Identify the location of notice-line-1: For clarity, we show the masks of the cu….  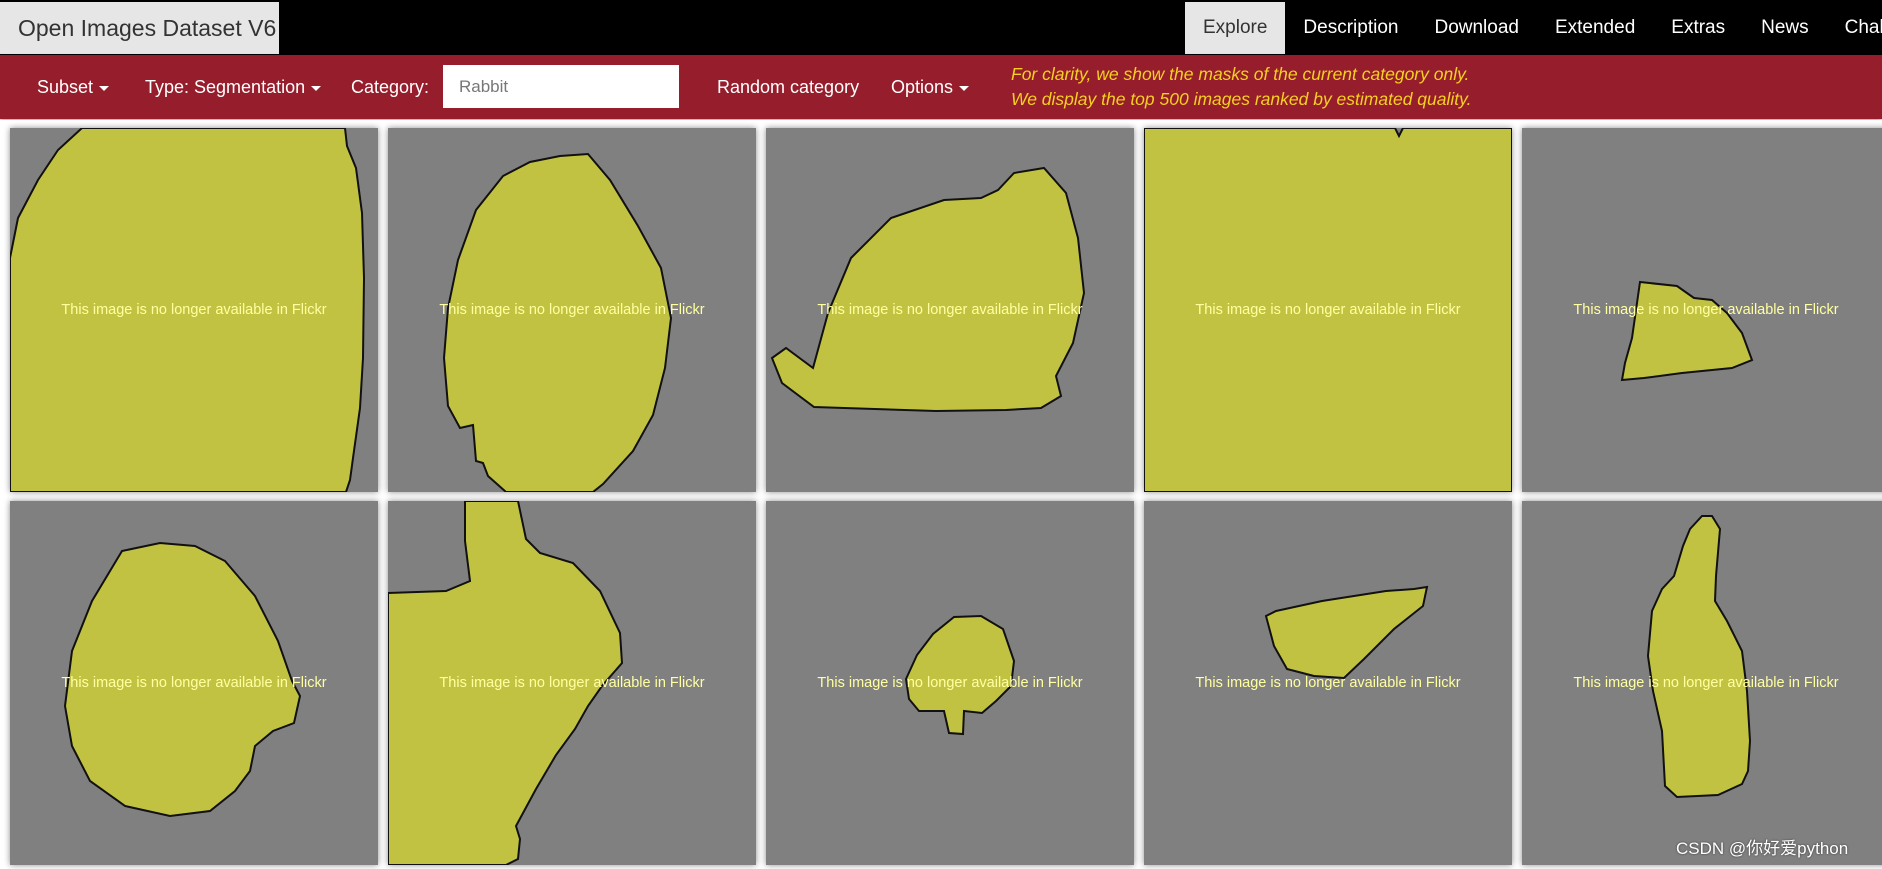
(1240, 74).